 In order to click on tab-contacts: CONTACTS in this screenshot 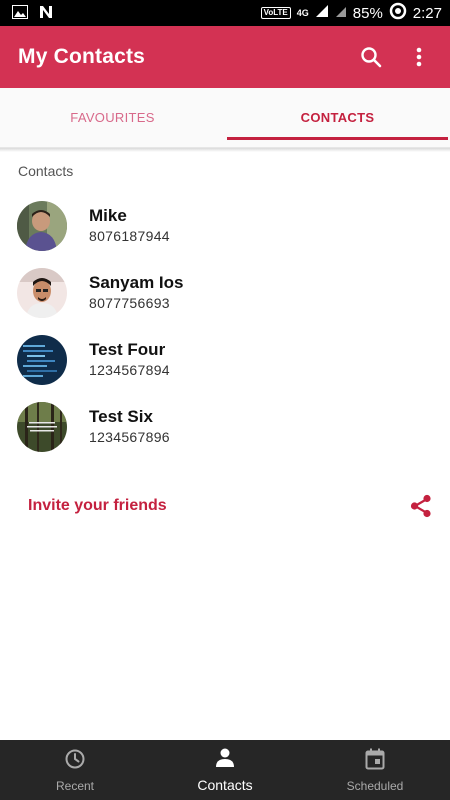, I will do `click(337, 117)`.